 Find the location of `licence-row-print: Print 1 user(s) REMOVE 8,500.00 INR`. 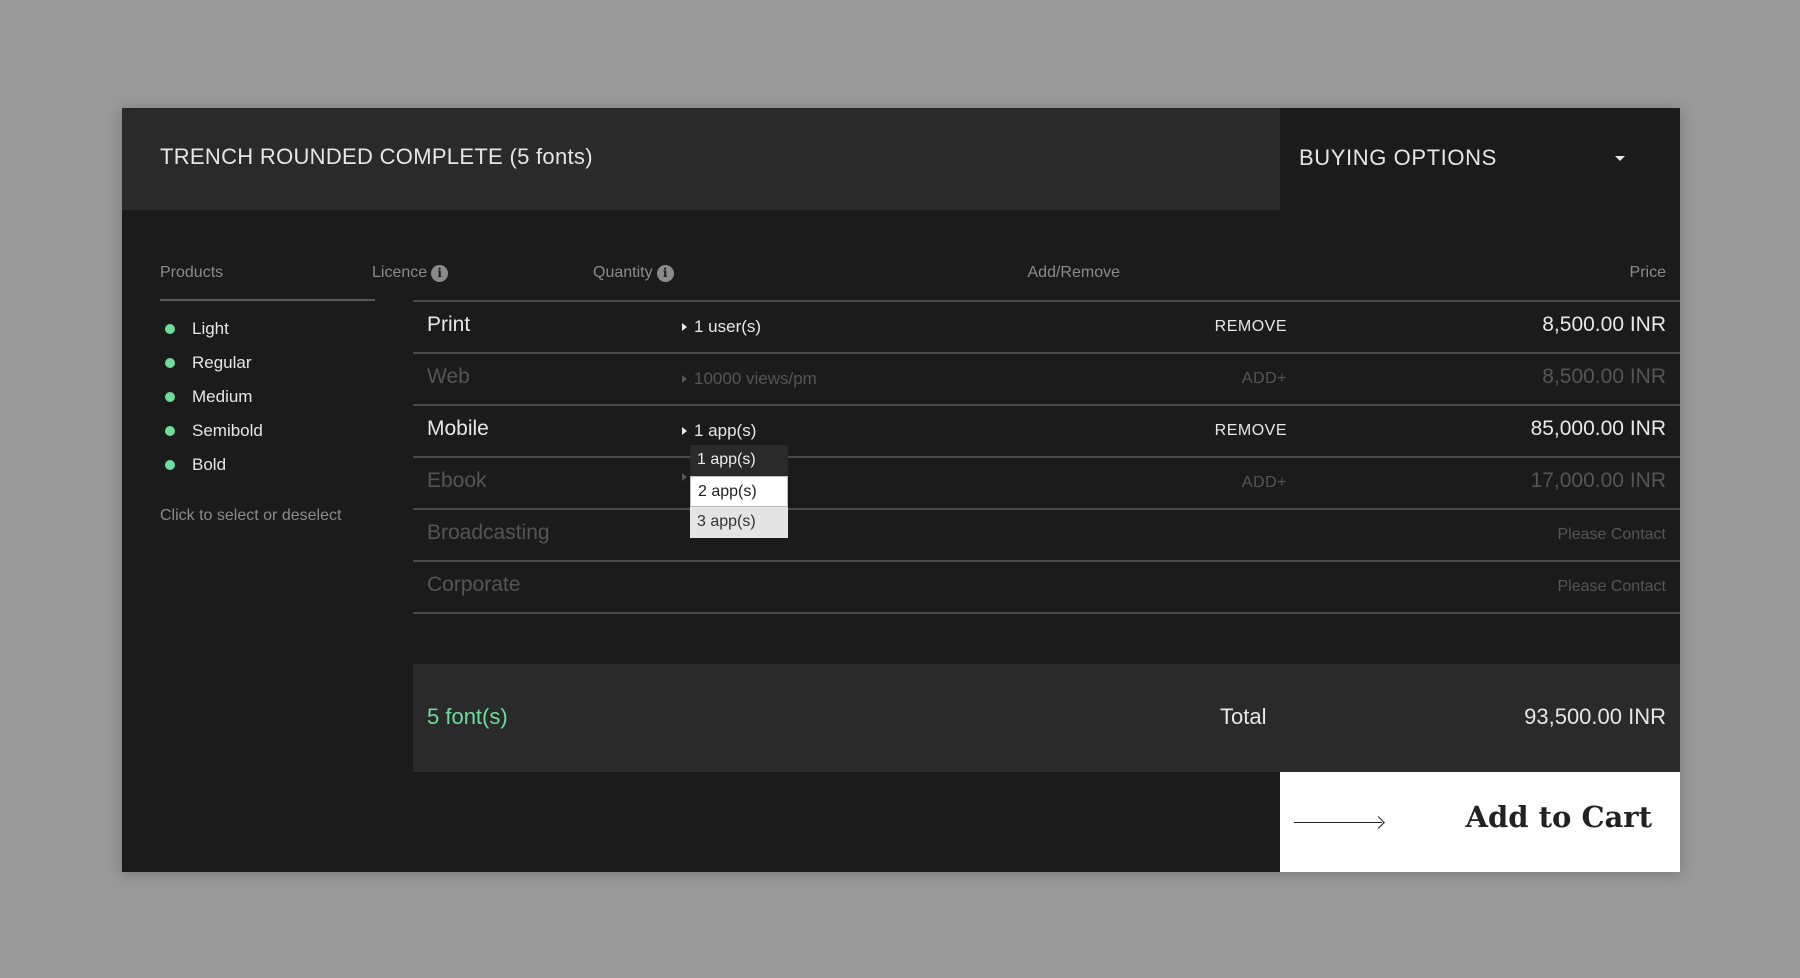

licence-row-print: Print 1 user(s) REMOVE 8,500.00 INR is located at coordinates (1046, 328).